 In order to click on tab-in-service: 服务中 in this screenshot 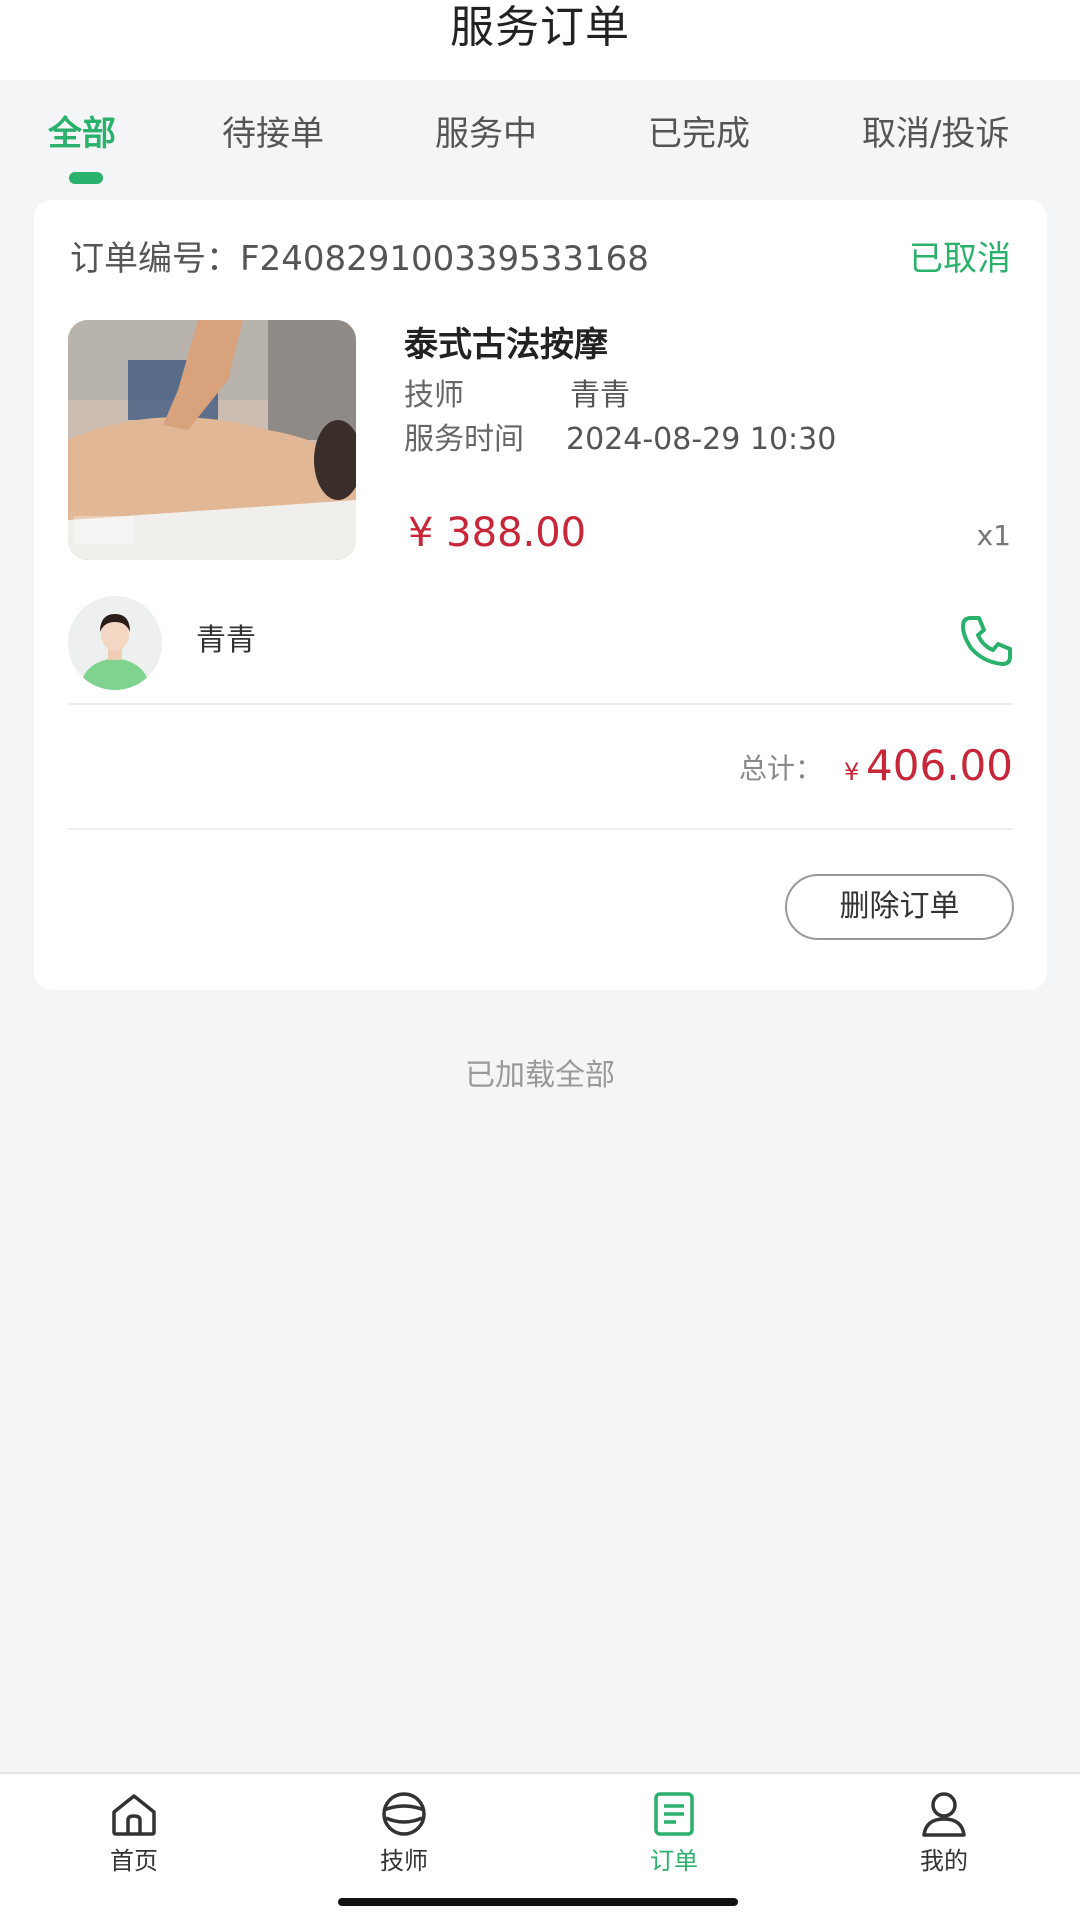, I will do `click(486, 134)`.